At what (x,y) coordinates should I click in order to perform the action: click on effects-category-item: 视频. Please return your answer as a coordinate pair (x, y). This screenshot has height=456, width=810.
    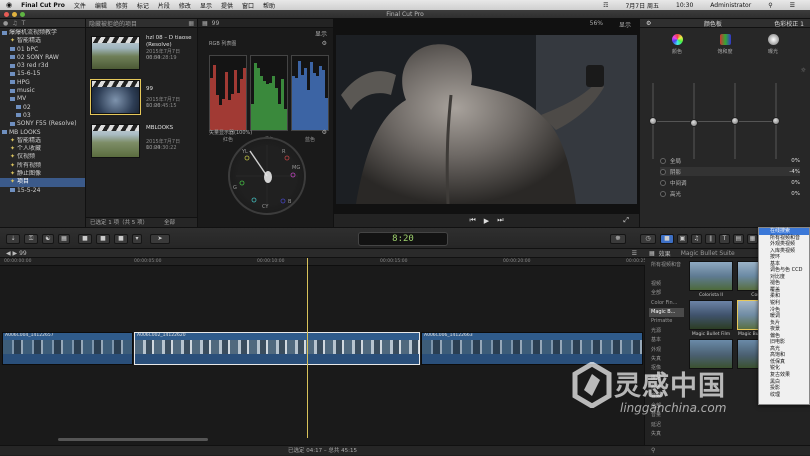
    Looking at the image, I should click on (666, 284).